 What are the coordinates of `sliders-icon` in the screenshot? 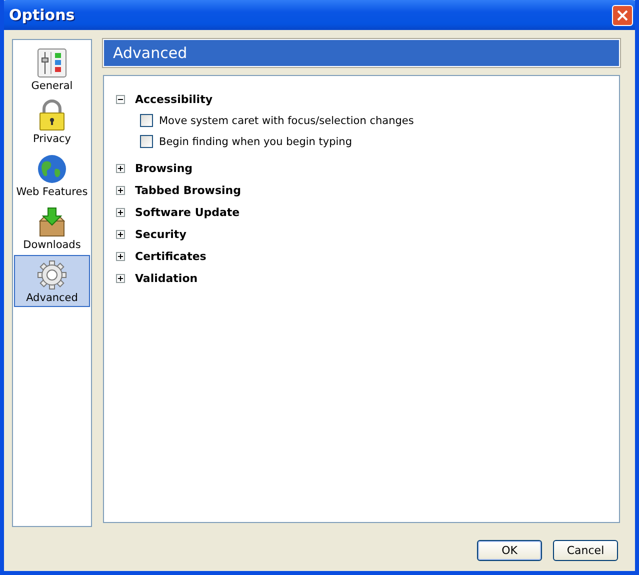 It's located at (52, 63).